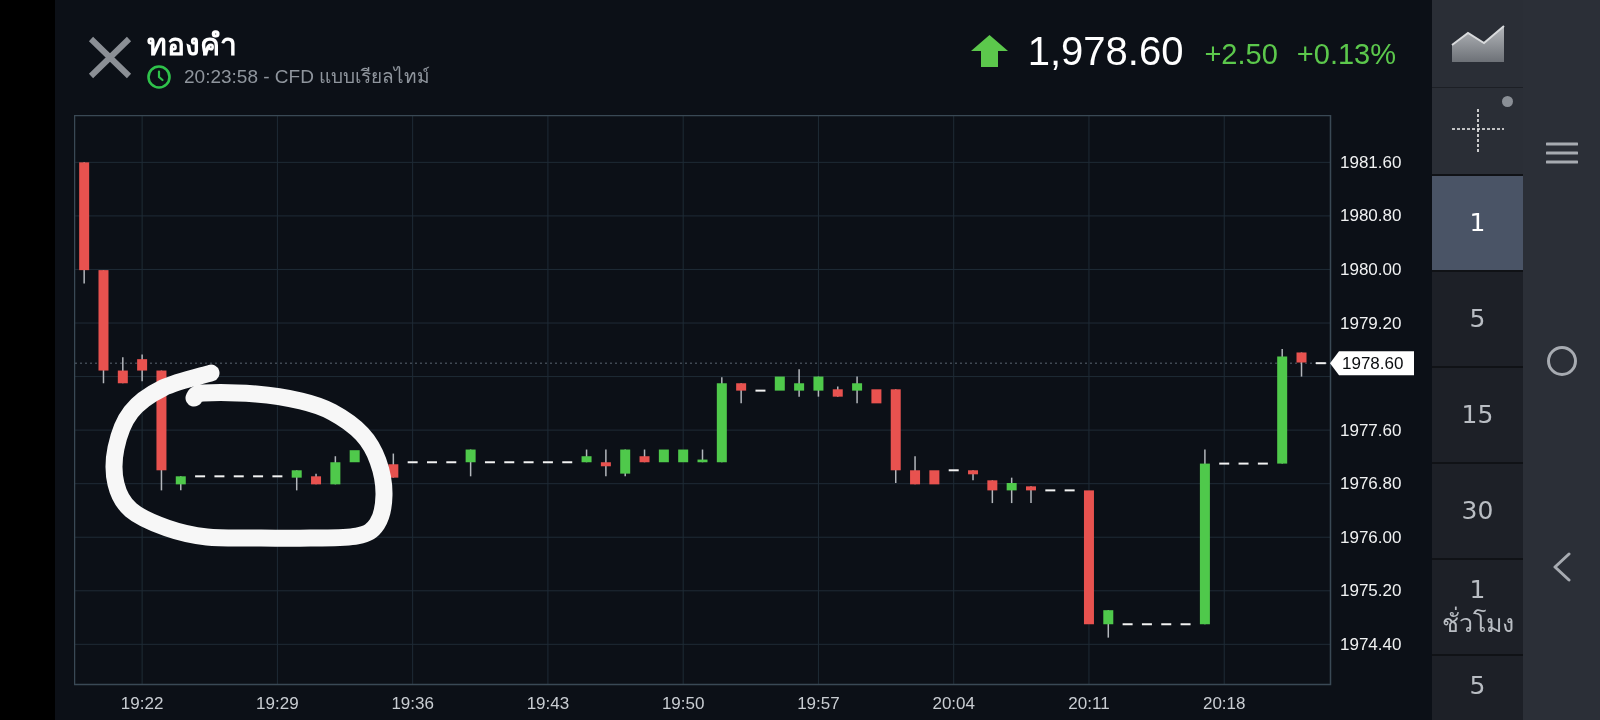 This screenshot has width=1600, height=720. Describe the element at coordinates (1477, 223) in the screenshot. I see `timeframe-tab: 1` at that location.